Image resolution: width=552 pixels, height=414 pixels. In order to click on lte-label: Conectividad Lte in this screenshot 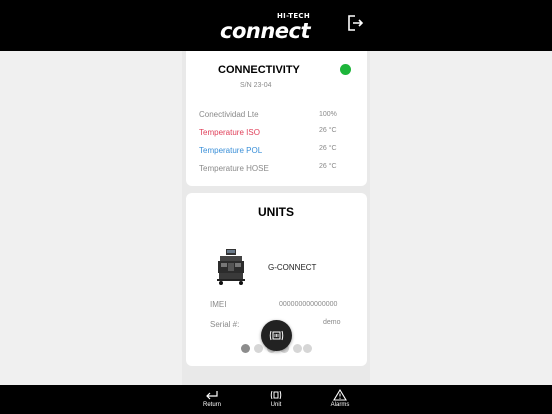, I will do `click(229, 114)`.